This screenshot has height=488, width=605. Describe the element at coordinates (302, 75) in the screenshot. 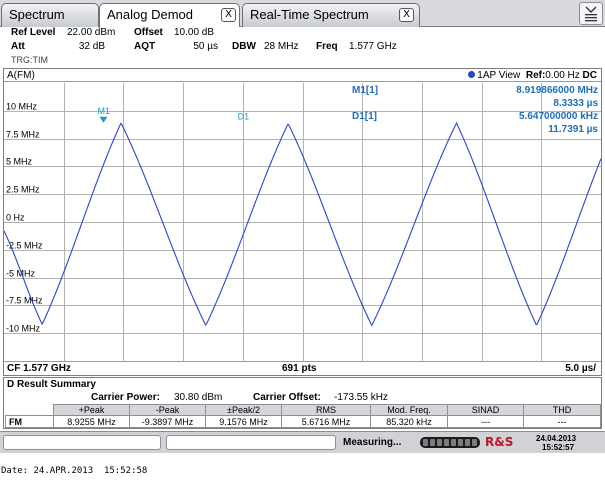

I see `diagram-header: A(FM) 1AP View Ref:0.00 Hz DC` at that location.